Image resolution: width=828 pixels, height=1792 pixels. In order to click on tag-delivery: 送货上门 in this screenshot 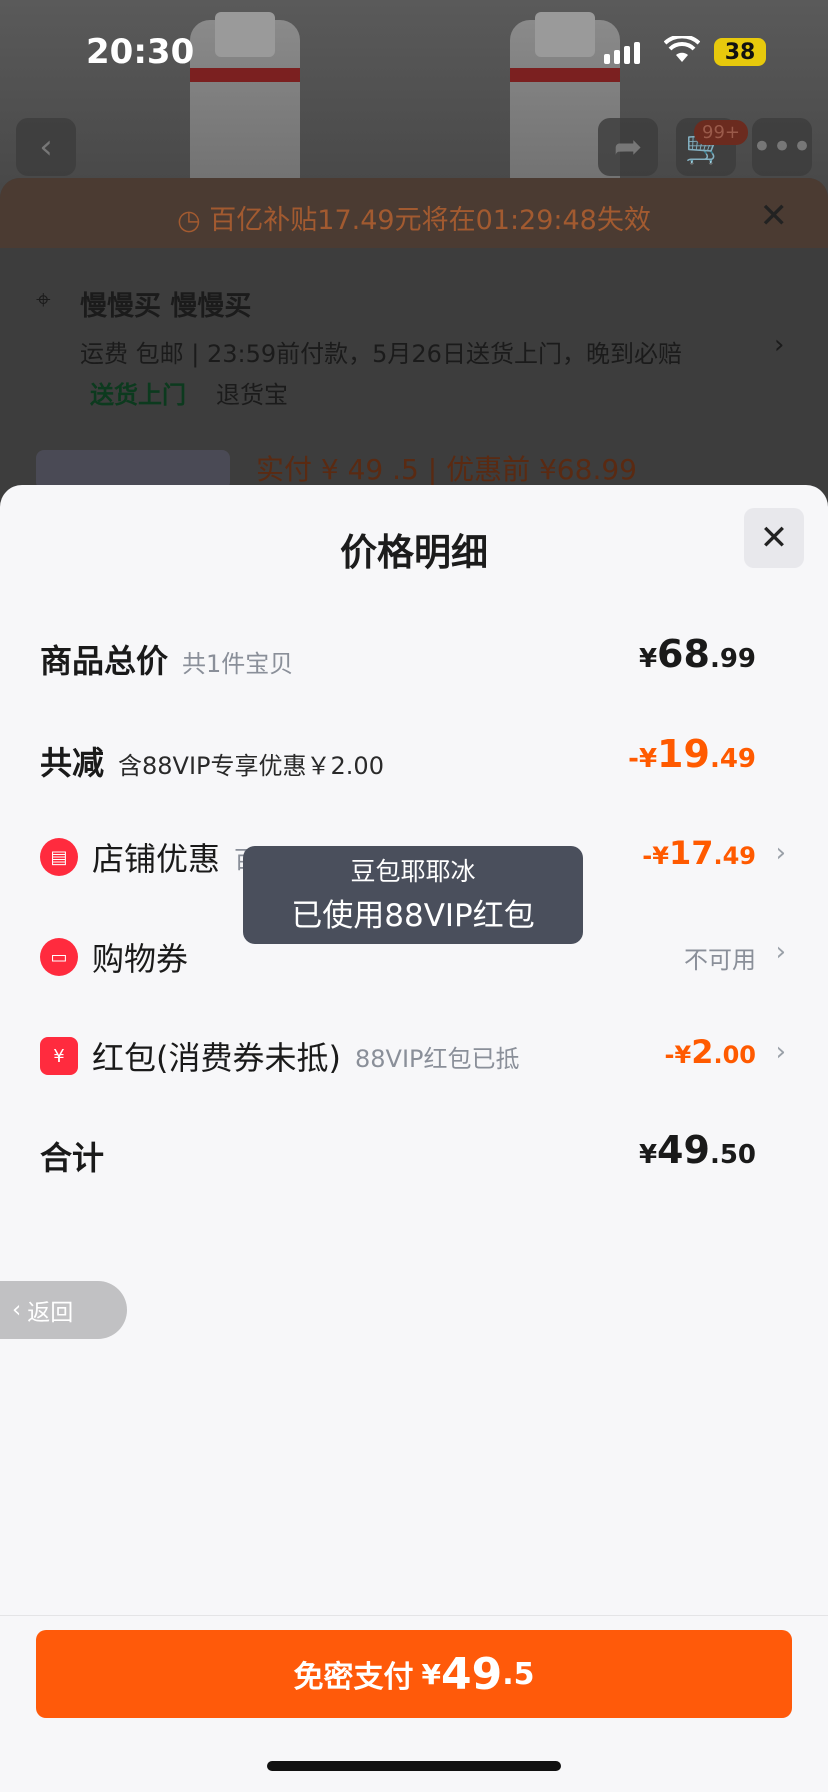, I will do `click(138, 395)`.